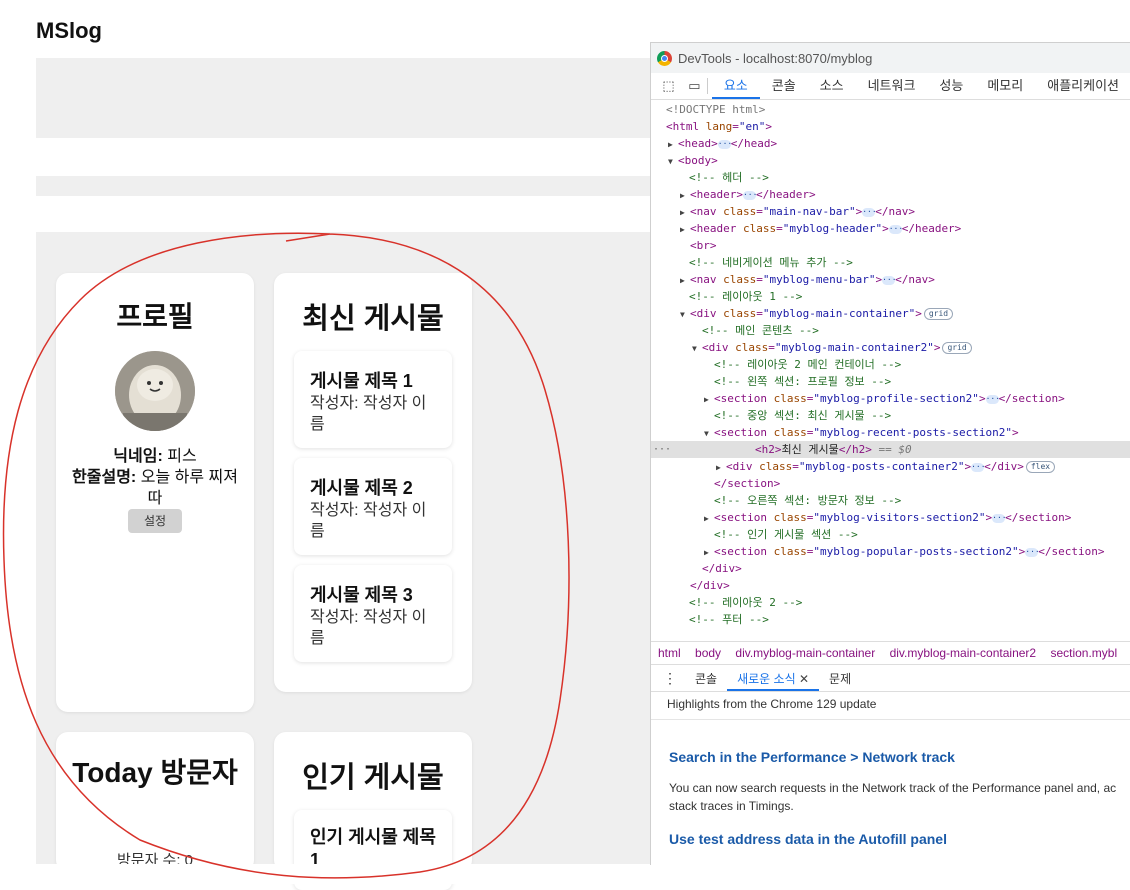 The width and height of the screenshot is (1130, 890). I want to click on attr-value: "myblog-header", so click(832, 228).